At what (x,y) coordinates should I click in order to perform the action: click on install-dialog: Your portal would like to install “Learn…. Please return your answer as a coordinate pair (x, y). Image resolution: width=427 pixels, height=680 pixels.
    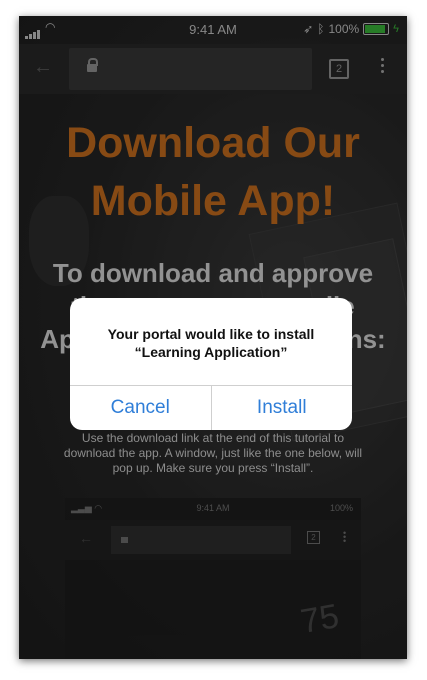
    Looking at the image, I should click on (211, 364).